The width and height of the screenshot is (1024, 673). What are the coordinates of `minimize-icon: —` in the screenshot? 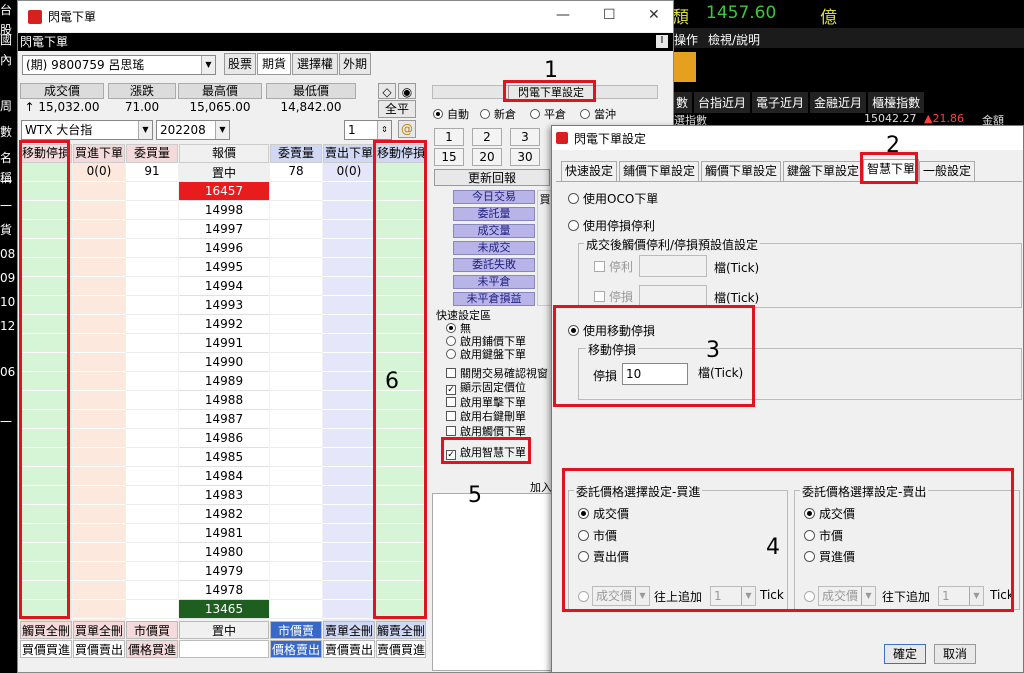 It's located at (563, 15).